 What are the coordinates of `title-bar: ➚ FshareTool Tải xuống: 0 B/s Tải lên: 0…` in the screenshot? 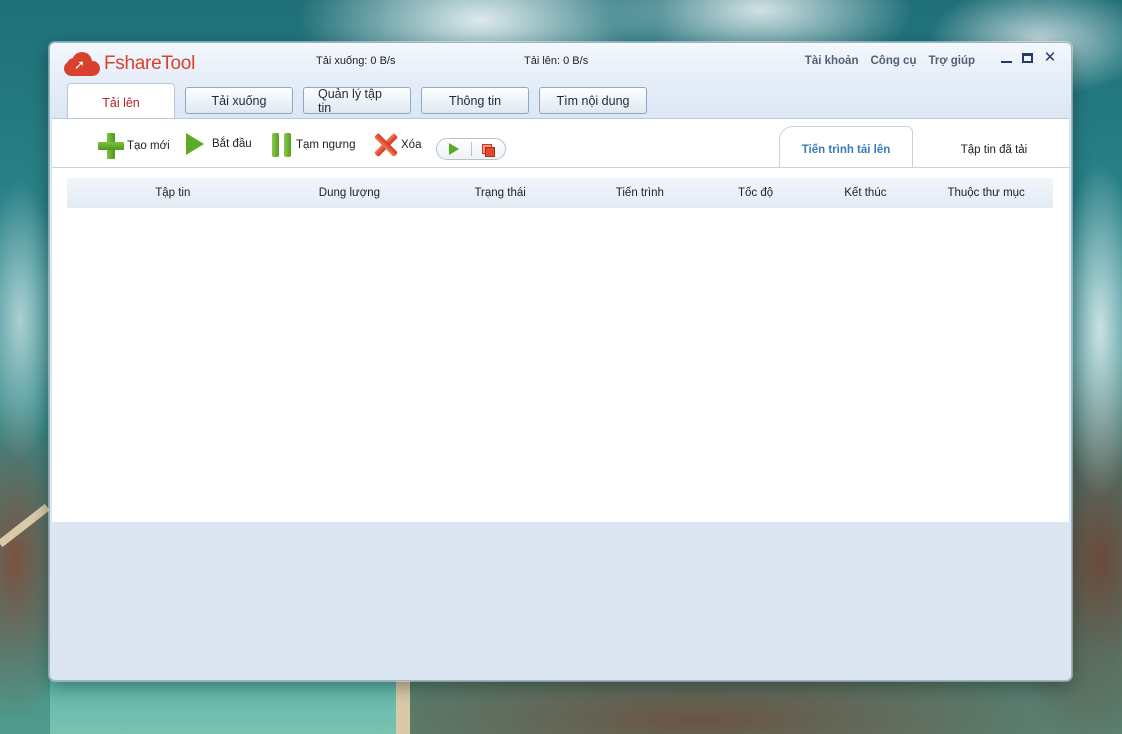 It's located at (560, 81).